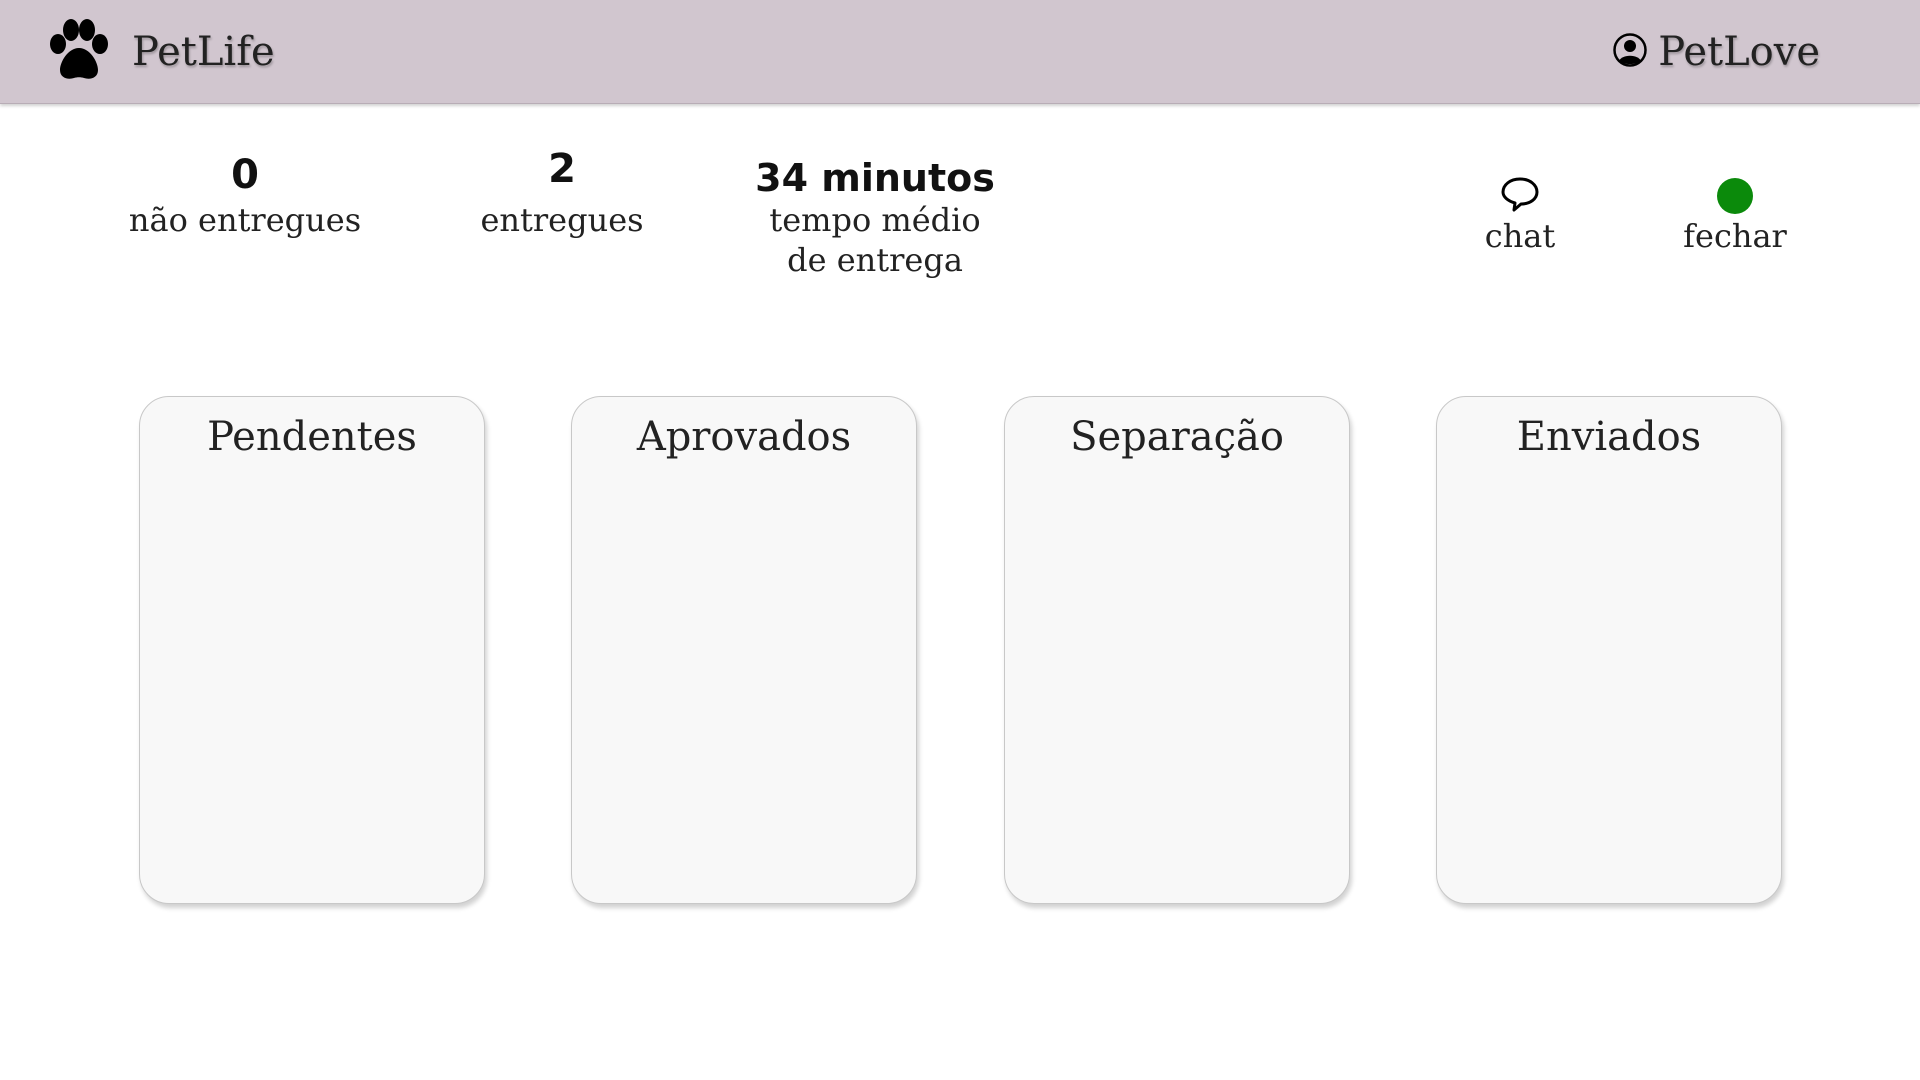 The width and height of the screenshot is (1920, 1080). I want to click on column-title: Separação, so click(1177, 437).